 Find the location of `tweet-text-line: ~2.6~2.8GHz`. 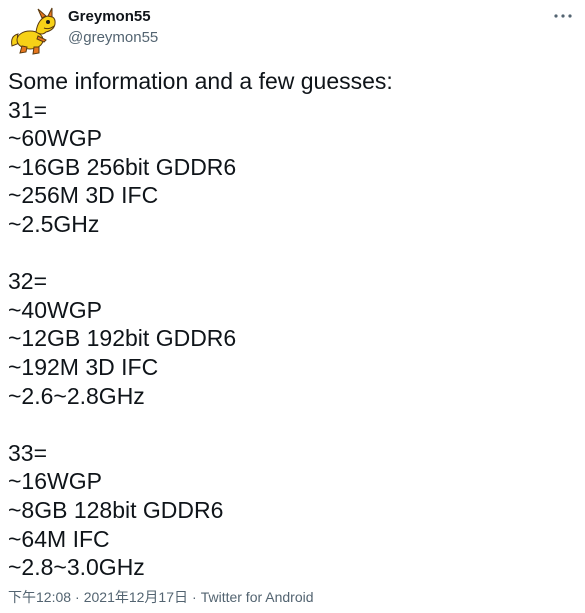

tweet-text-line: ~2.6~2.8GHz is located at coordinates (76, 395).